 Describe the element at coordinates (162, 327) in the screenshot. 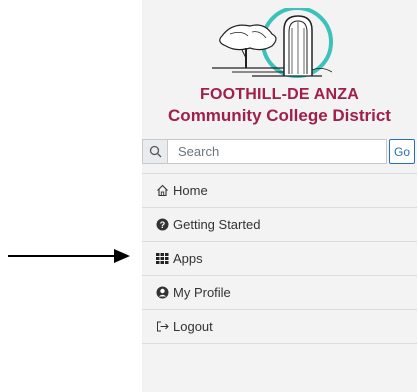

I see `logout-icon` at that location.